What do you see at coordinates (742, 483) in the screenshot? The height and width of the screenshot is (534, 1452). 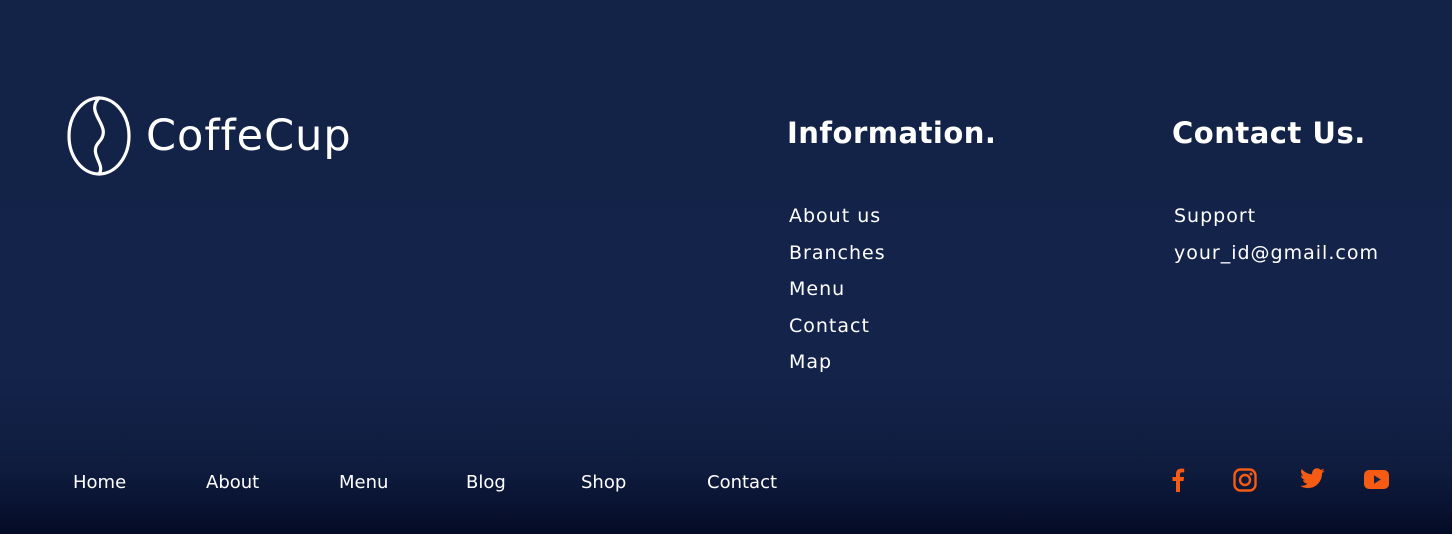 I see `nav-contact: Contact` at bounding box center [742, 483].